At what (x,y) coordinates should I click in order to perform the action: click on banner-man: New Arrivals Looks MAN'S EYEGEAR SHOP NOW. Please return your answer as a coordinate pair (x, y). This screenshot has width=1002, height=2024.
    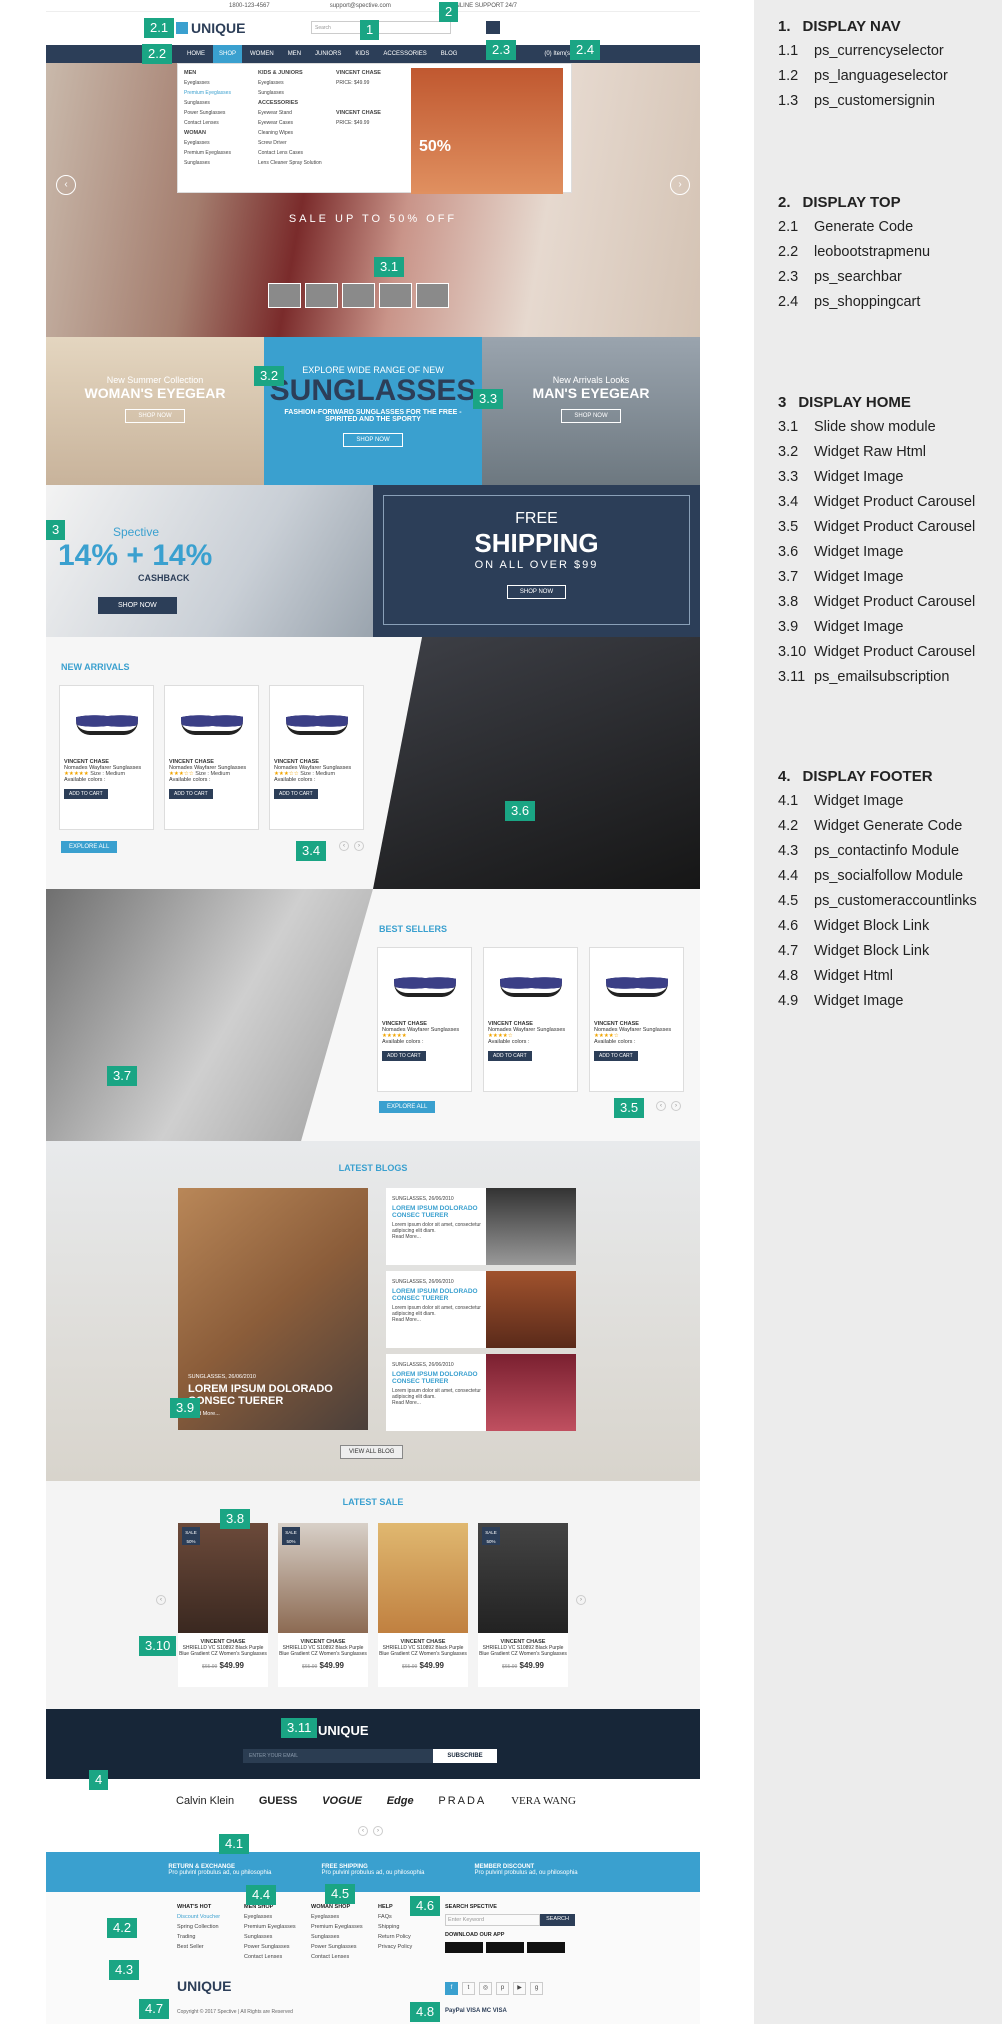
    Looking at the image, I should click on (591, 411).